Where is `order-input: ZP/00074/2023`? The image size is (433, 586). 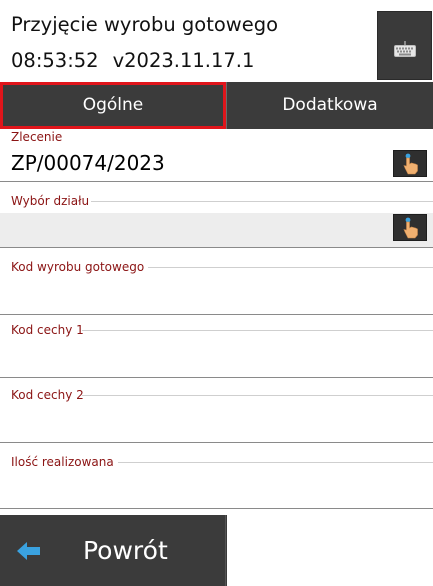
order-input: ZP/00074/2023 is located at coordinates (216, 163).